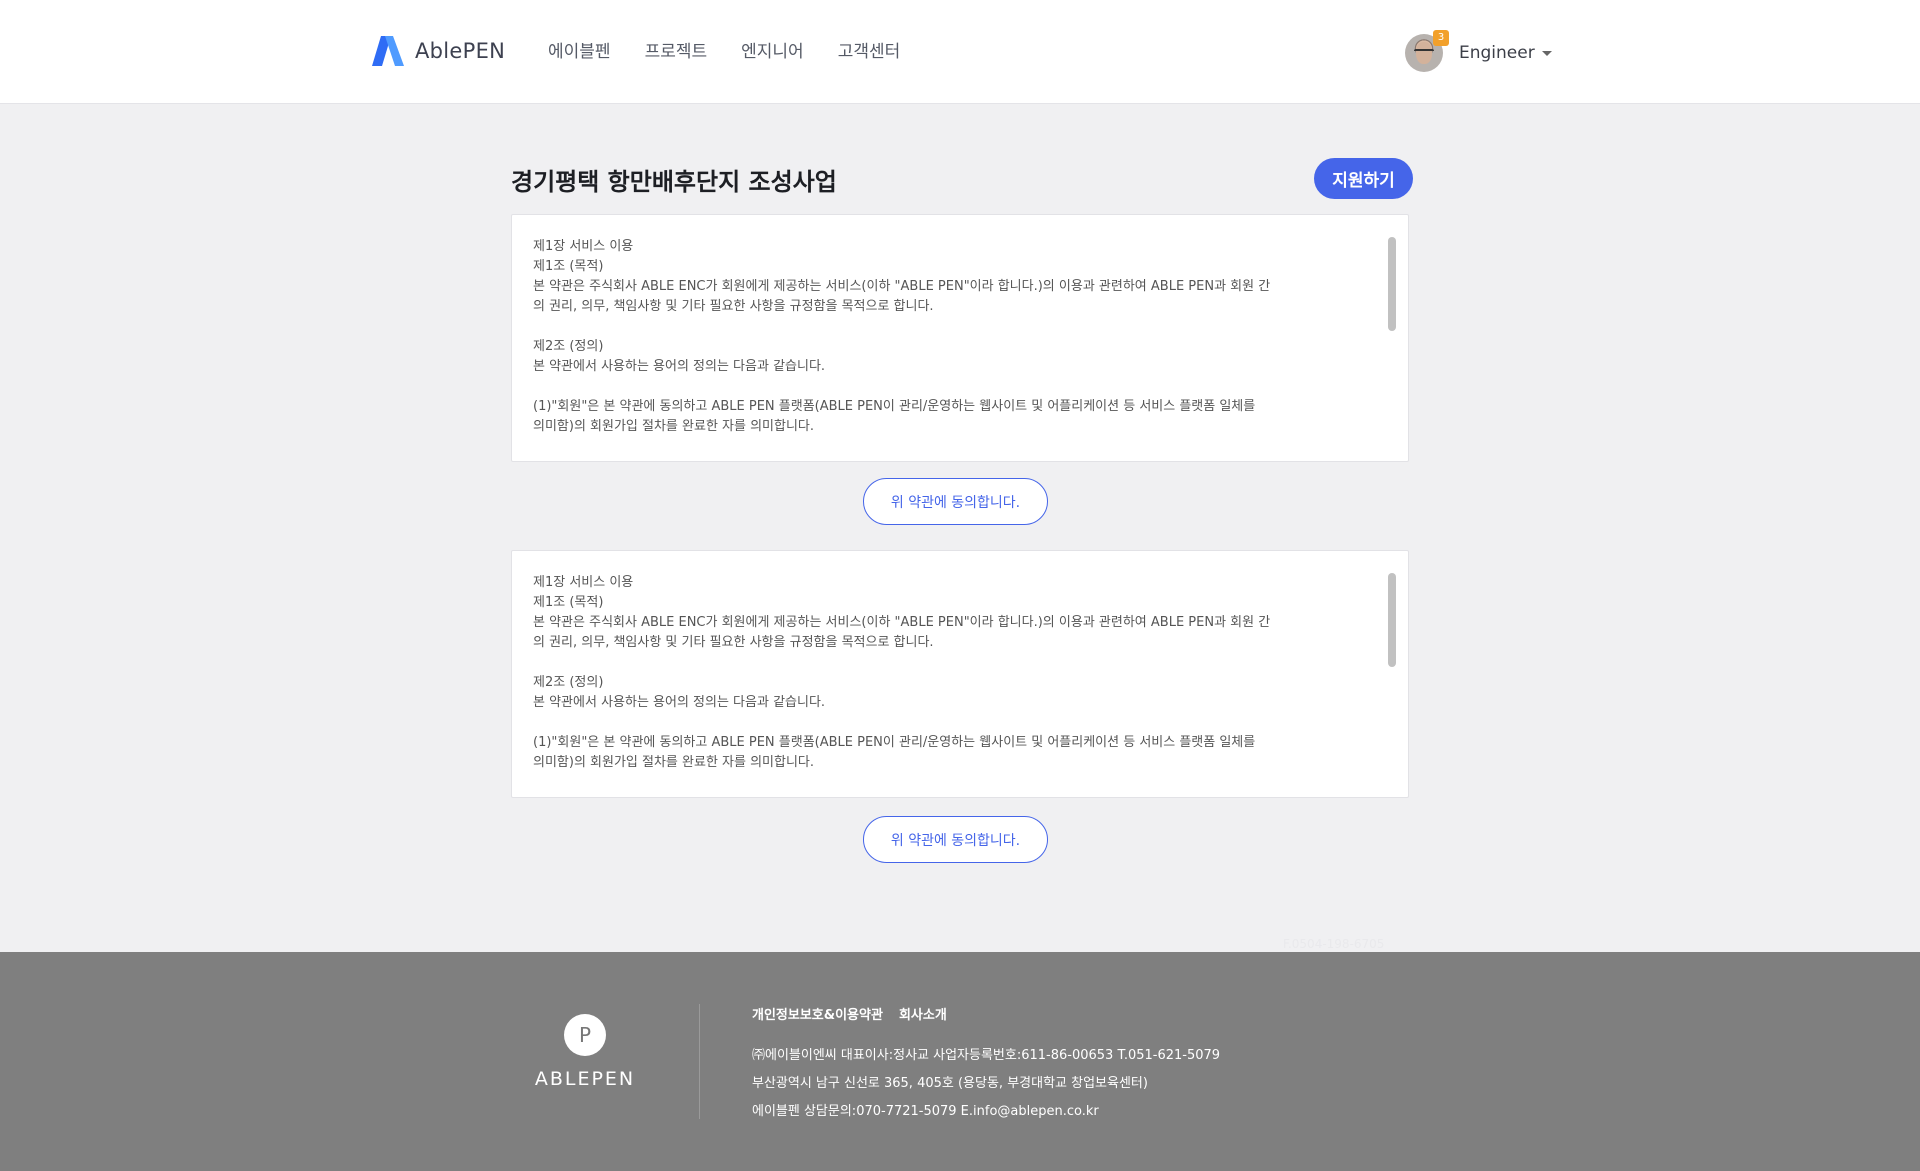  What do you see at coordinates (585, 1035) in the screenshot?
I see `footer-logo-icon: P` at bounding box center [585, 1035].